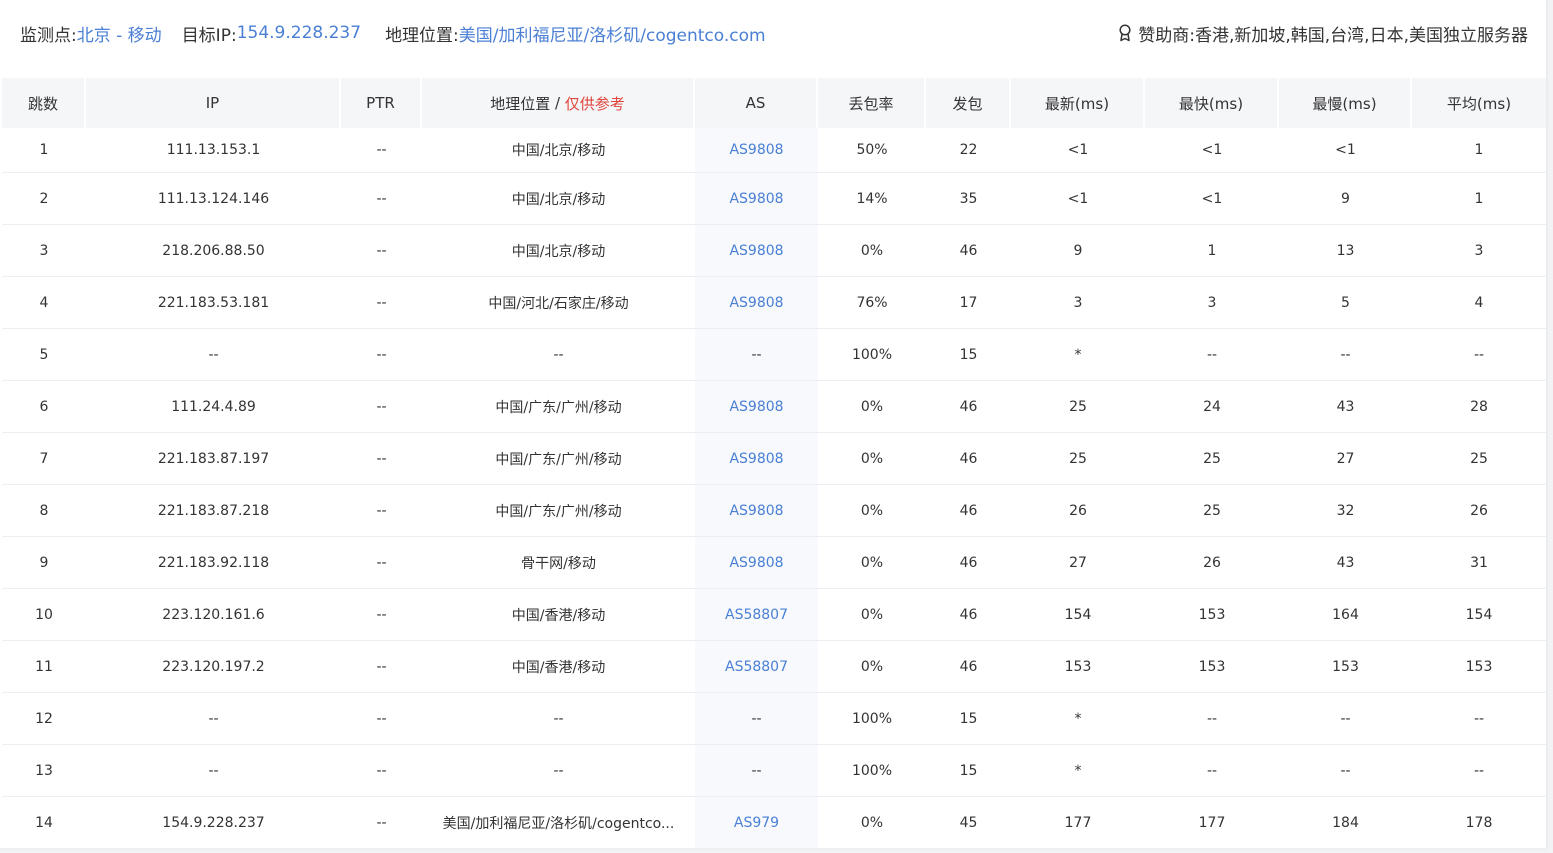  Describe the element at coordinates (44, 562) in the screenshot. I see `cell-hop: 9` at that location.